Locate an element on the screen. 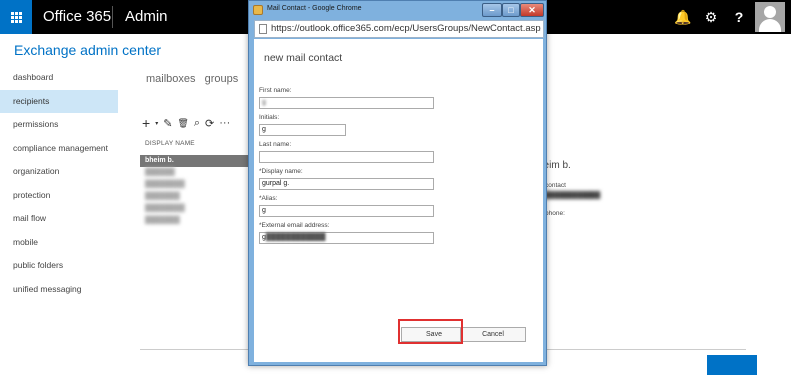 The height and width of the screenshot is (375, 791). tab-groups: groups is located at coordinates (222, 79).